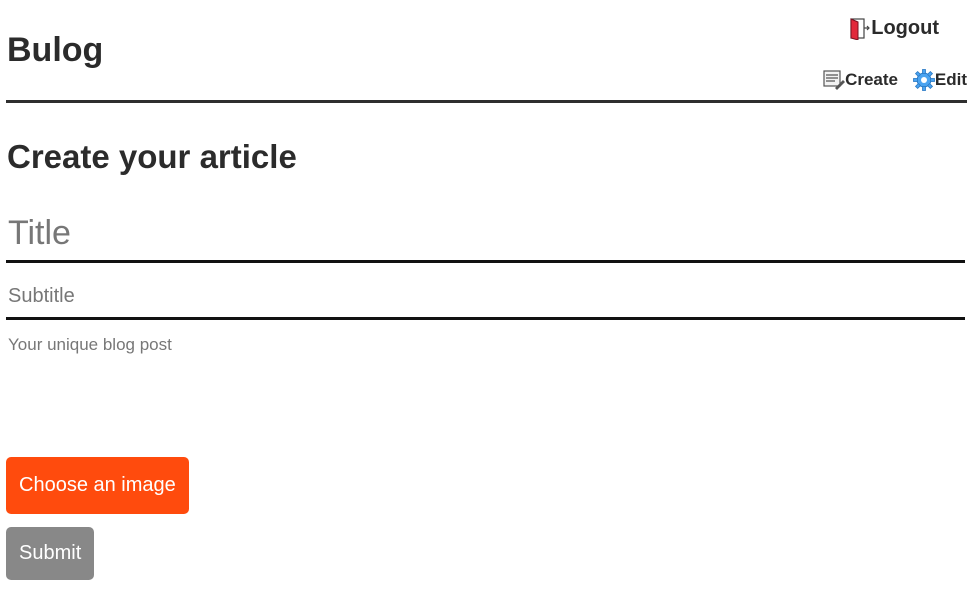 This screenshot has width=973, height=593. Describe the element at coordinates (152, 156) in the screenshot. I see `page-title: Create your article` at that location.